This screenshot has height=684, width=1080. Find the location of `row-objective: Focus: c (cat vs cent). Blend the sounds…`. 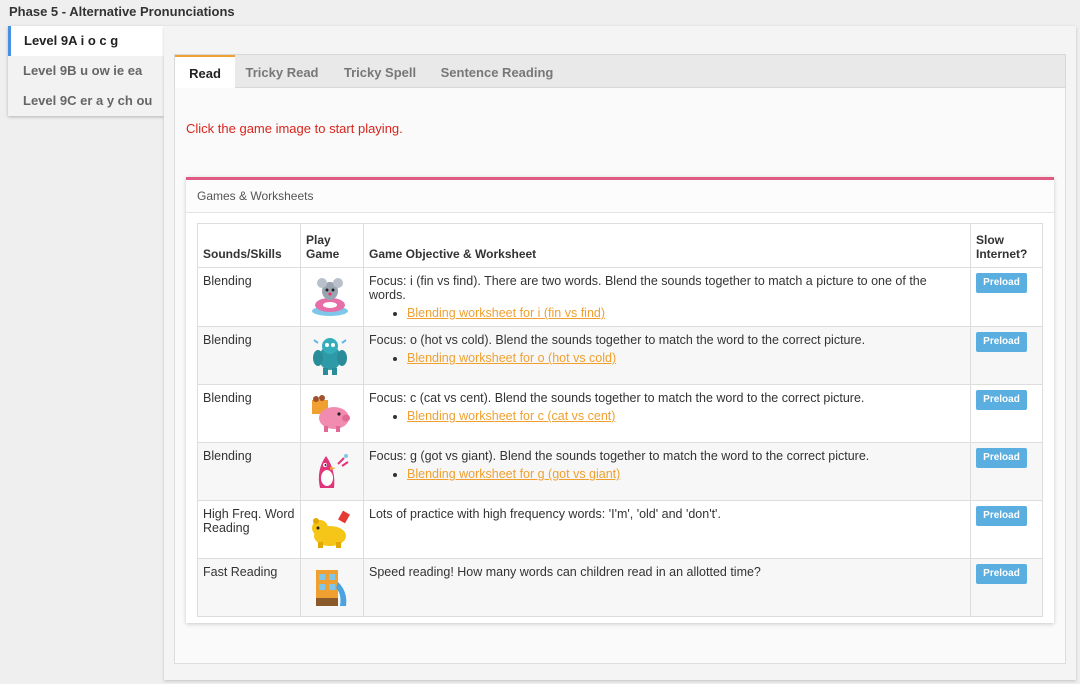

row-objective: Focus: c (cat vs cent). Blend the sounds… is located at coordinates (667, 413).